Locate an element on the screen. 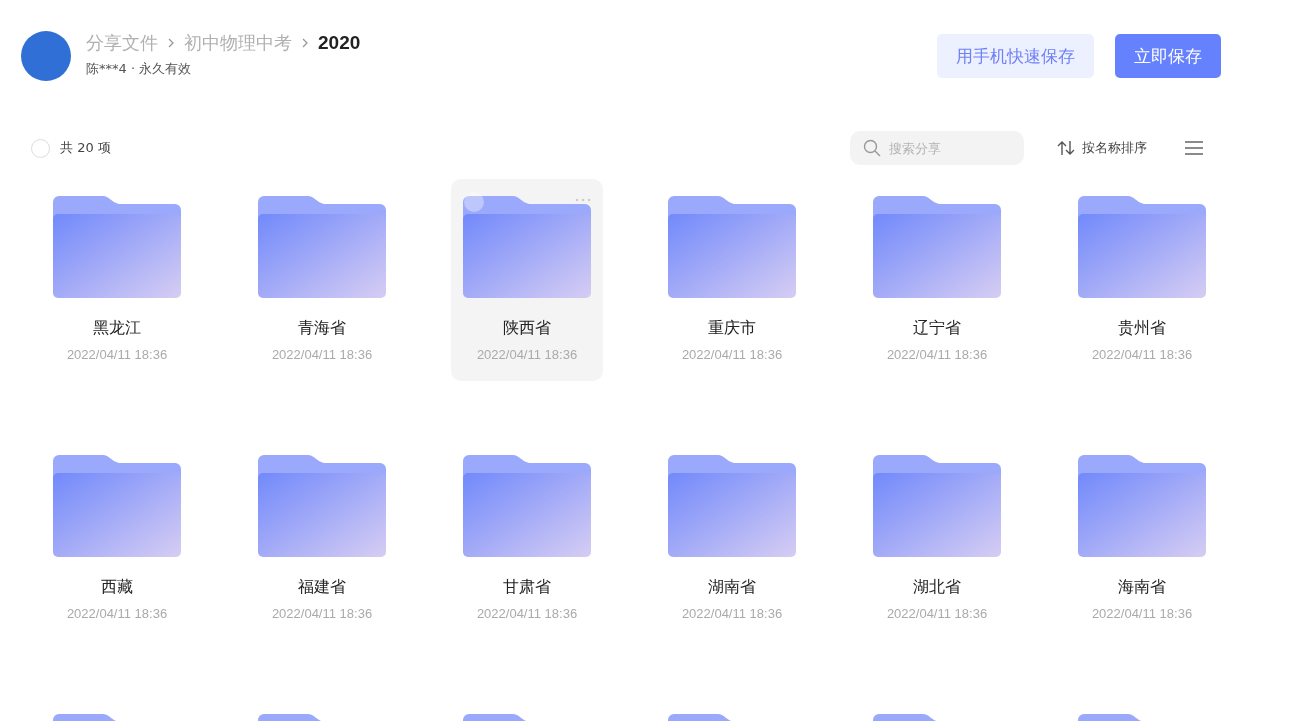 This screenshot has width=1291, height=724. folder-name: 湖北省 is located at coordinates (937, 587).